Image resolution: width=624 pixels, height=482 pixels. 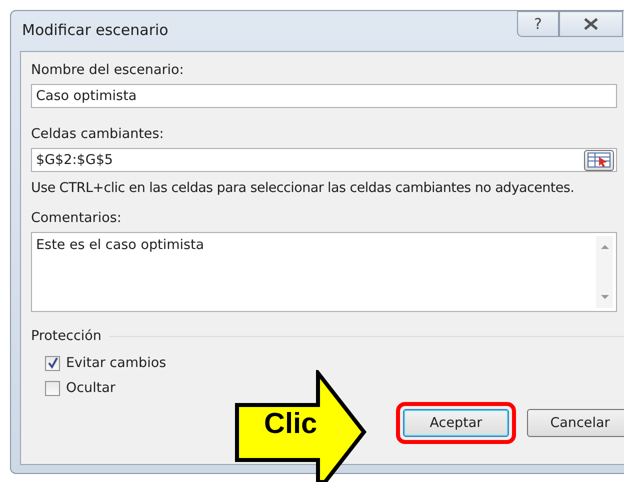 I want to click on range-select-icon, so click(x=599, y=160).